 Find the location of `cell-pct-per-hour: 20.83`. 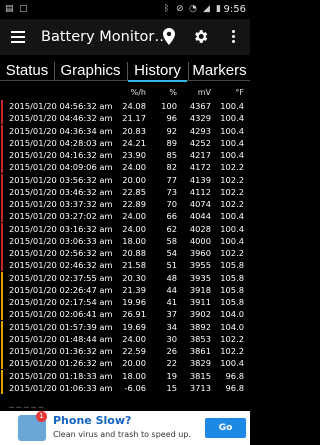

cell-pct-per-hour: 20.83 is located at coordinates (134, 130).